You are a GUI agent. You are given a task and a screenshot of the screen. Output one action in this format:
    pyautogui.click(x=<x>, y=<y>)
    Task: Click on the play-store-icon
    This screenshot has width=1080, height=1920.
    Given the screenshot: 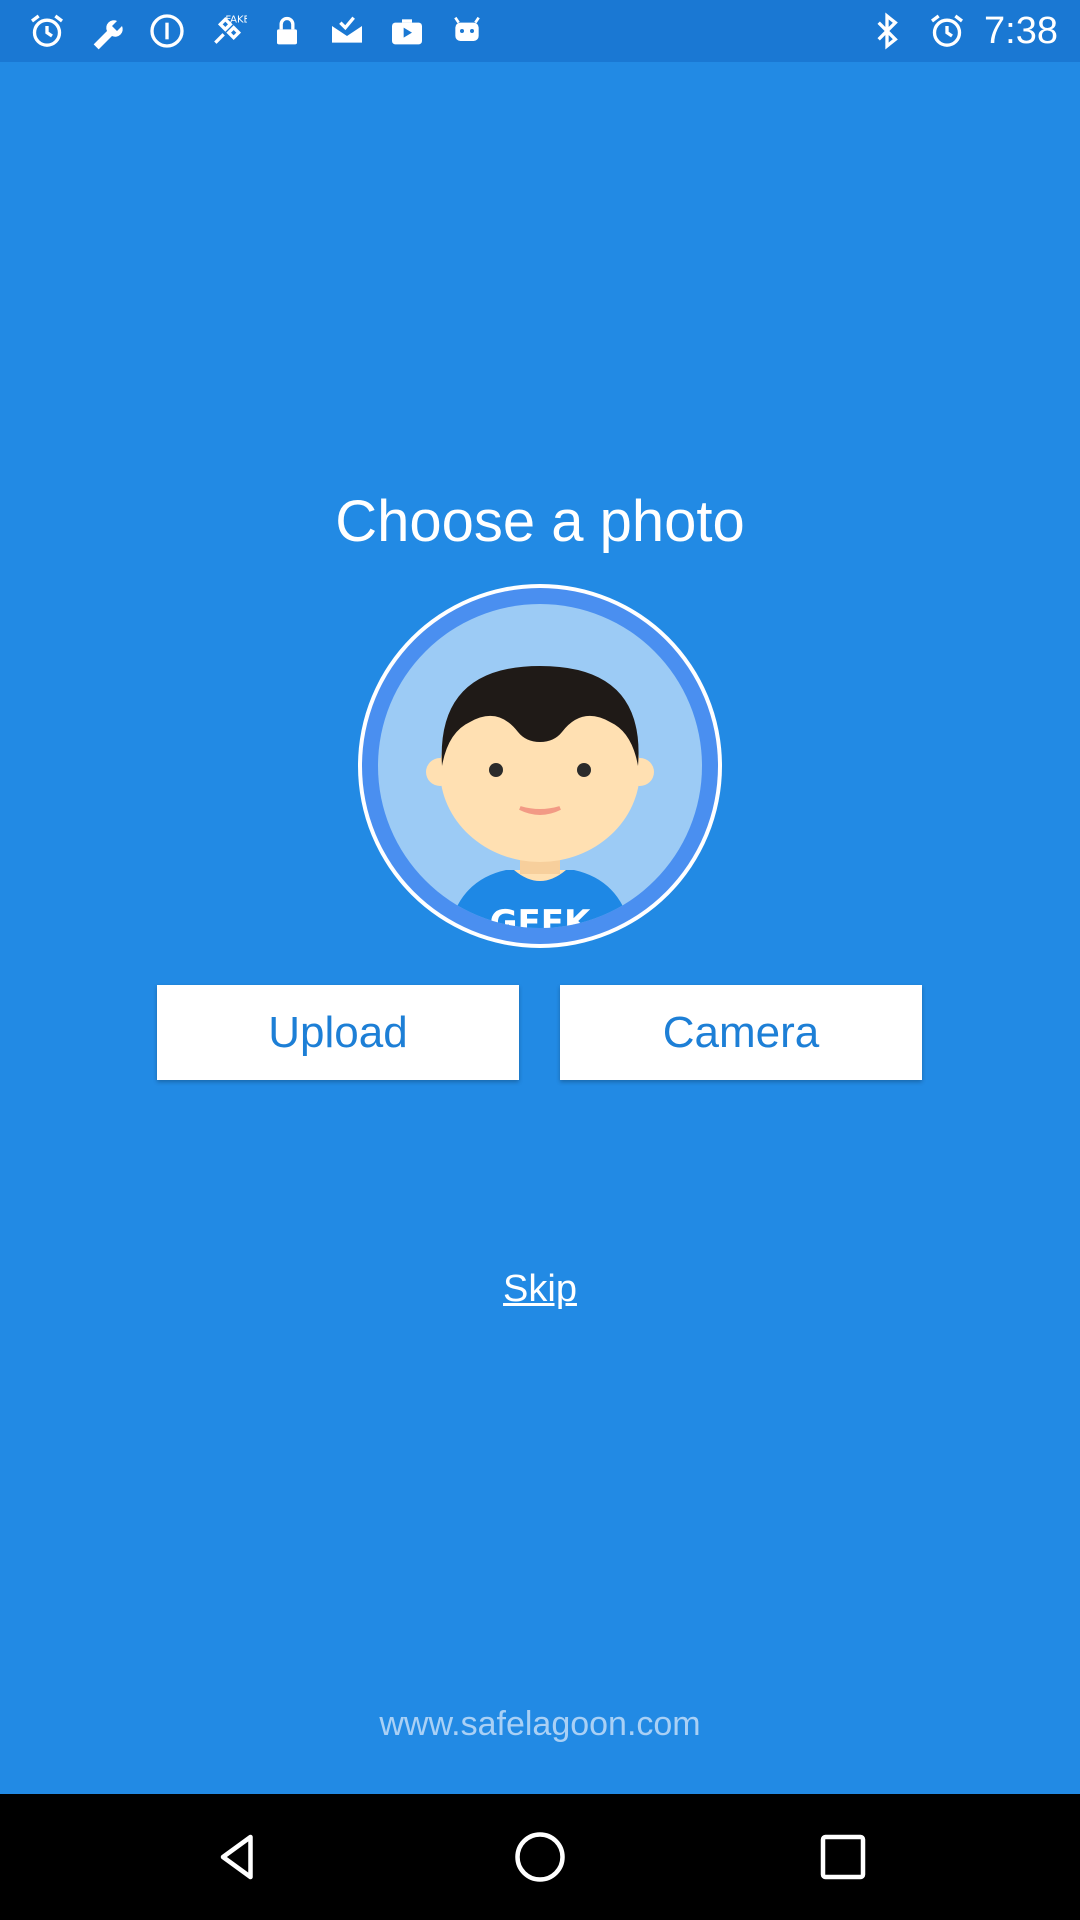 What is the action you would take?
    pyautogui.click(x=407, y=31)
    